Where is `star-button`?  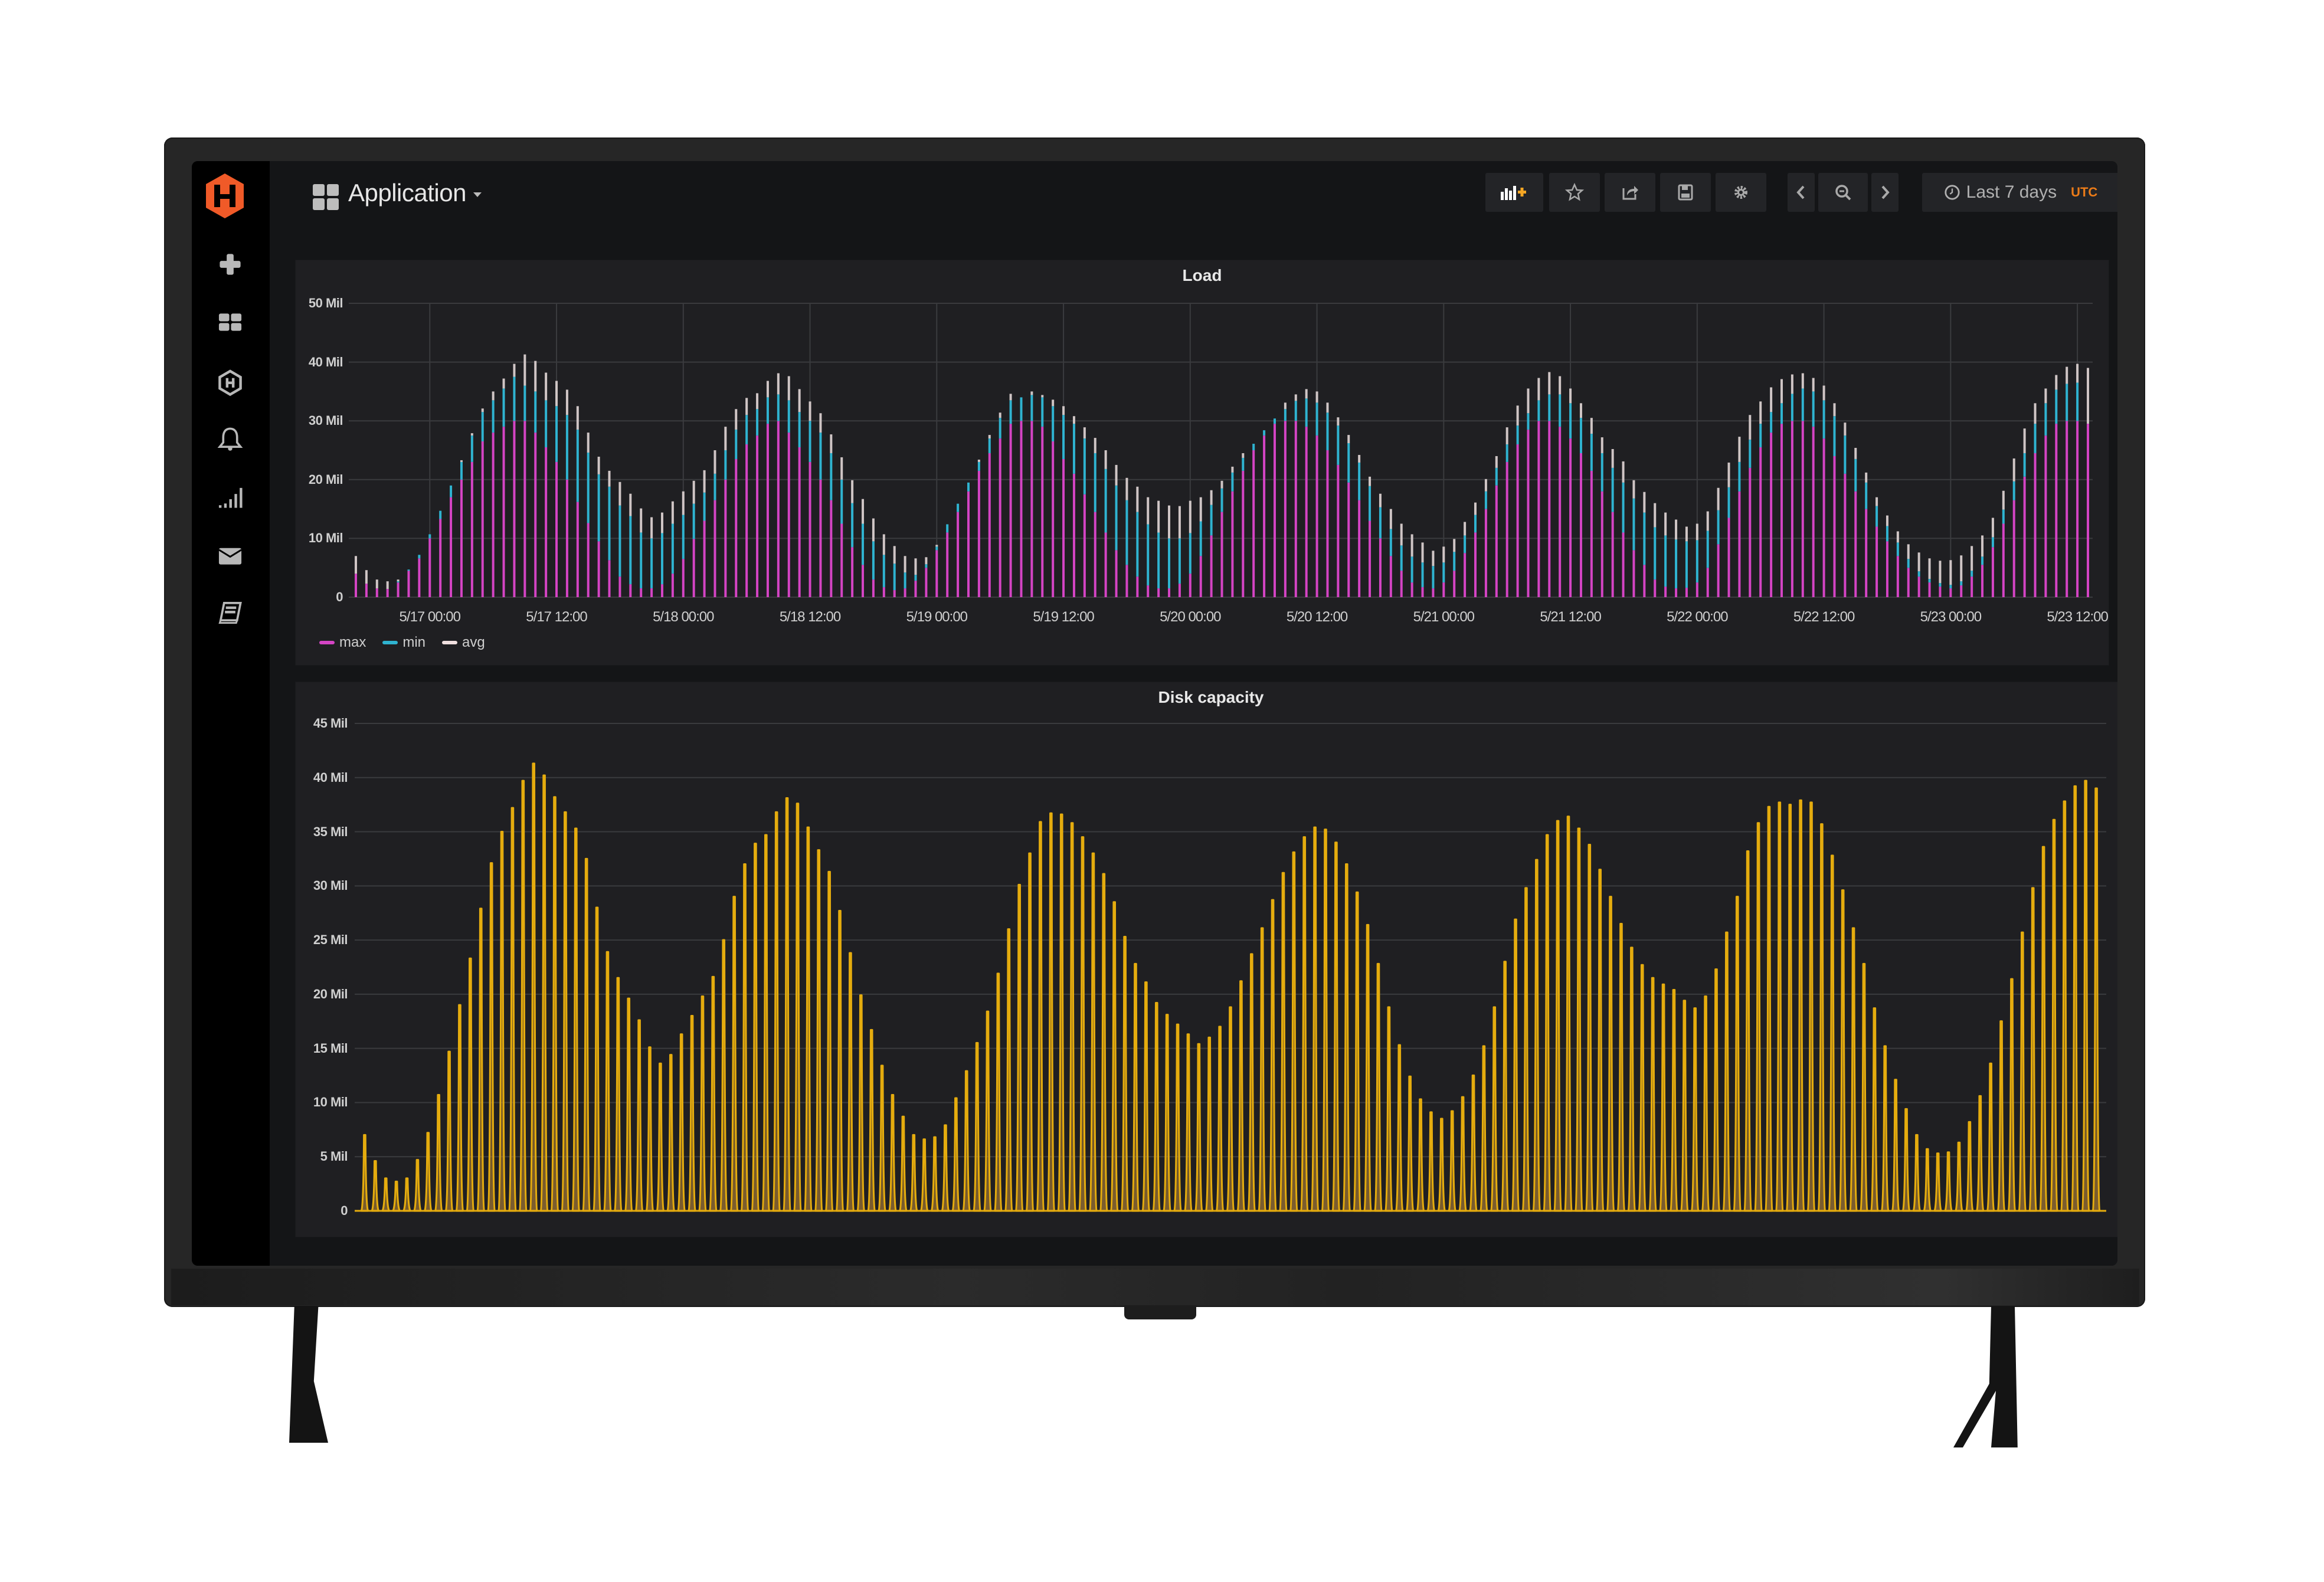
star-button is located at coordinates (1574, 192).